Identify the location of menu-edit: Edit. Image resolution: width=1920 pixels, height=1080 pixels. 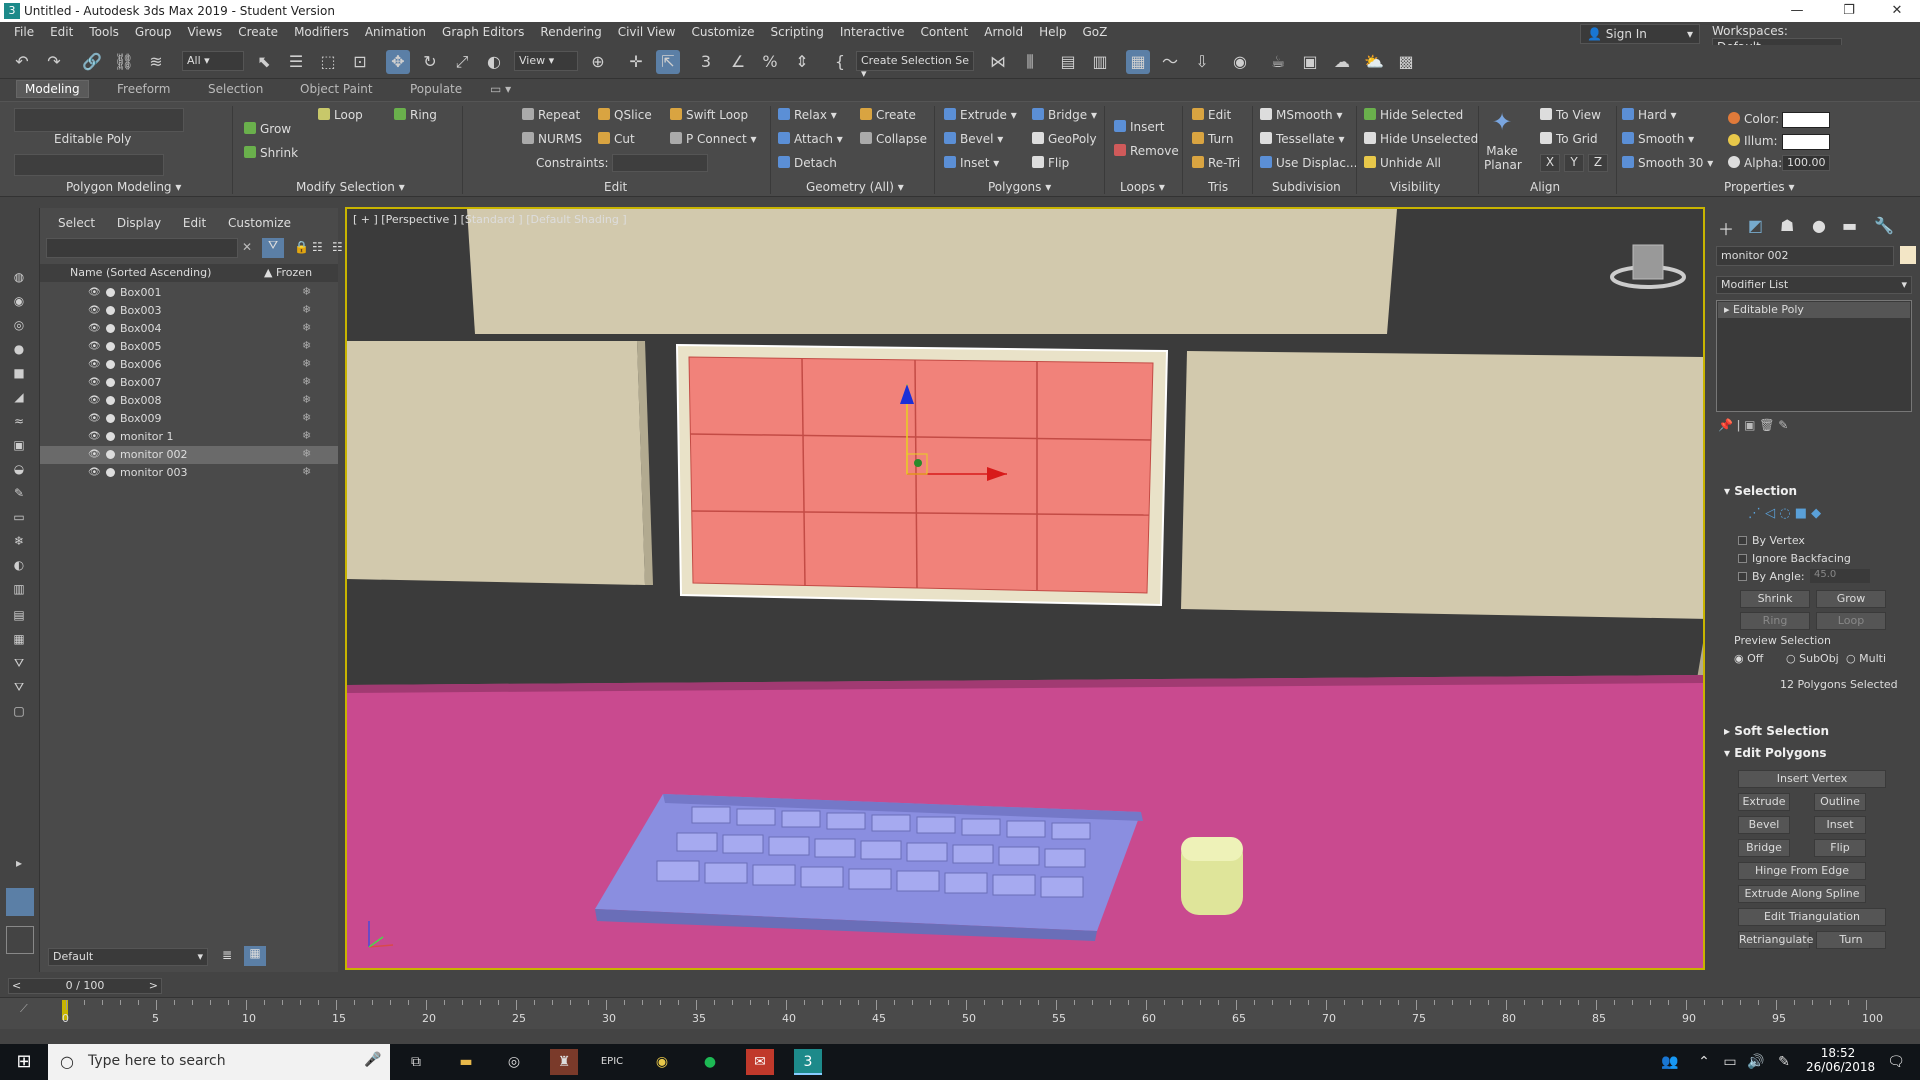
(61, 32).